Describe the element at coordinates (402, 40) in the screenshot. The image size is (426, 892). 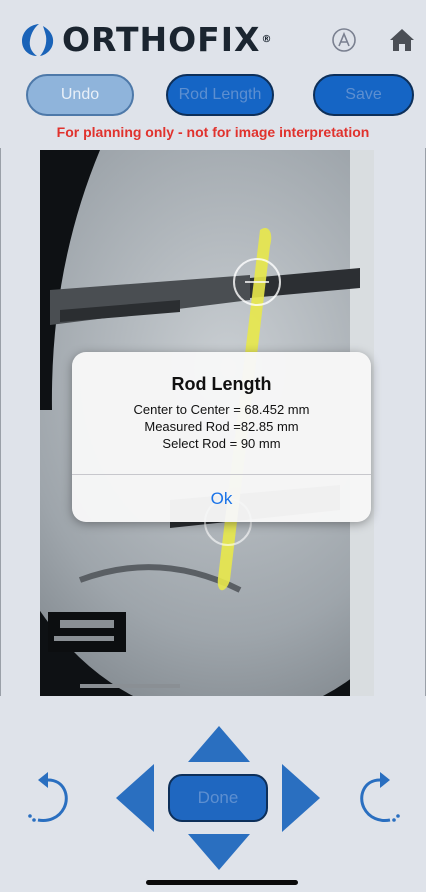
I see `home-icon` at that location.